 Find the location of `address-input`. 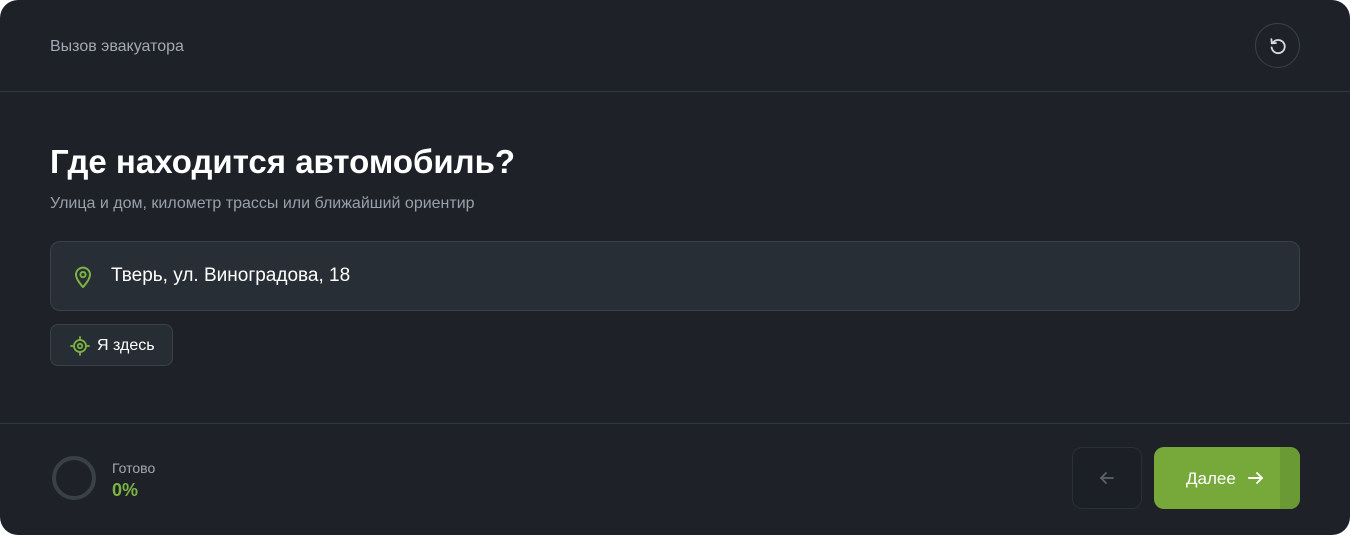

address-input is located at coordinates (691, 276).